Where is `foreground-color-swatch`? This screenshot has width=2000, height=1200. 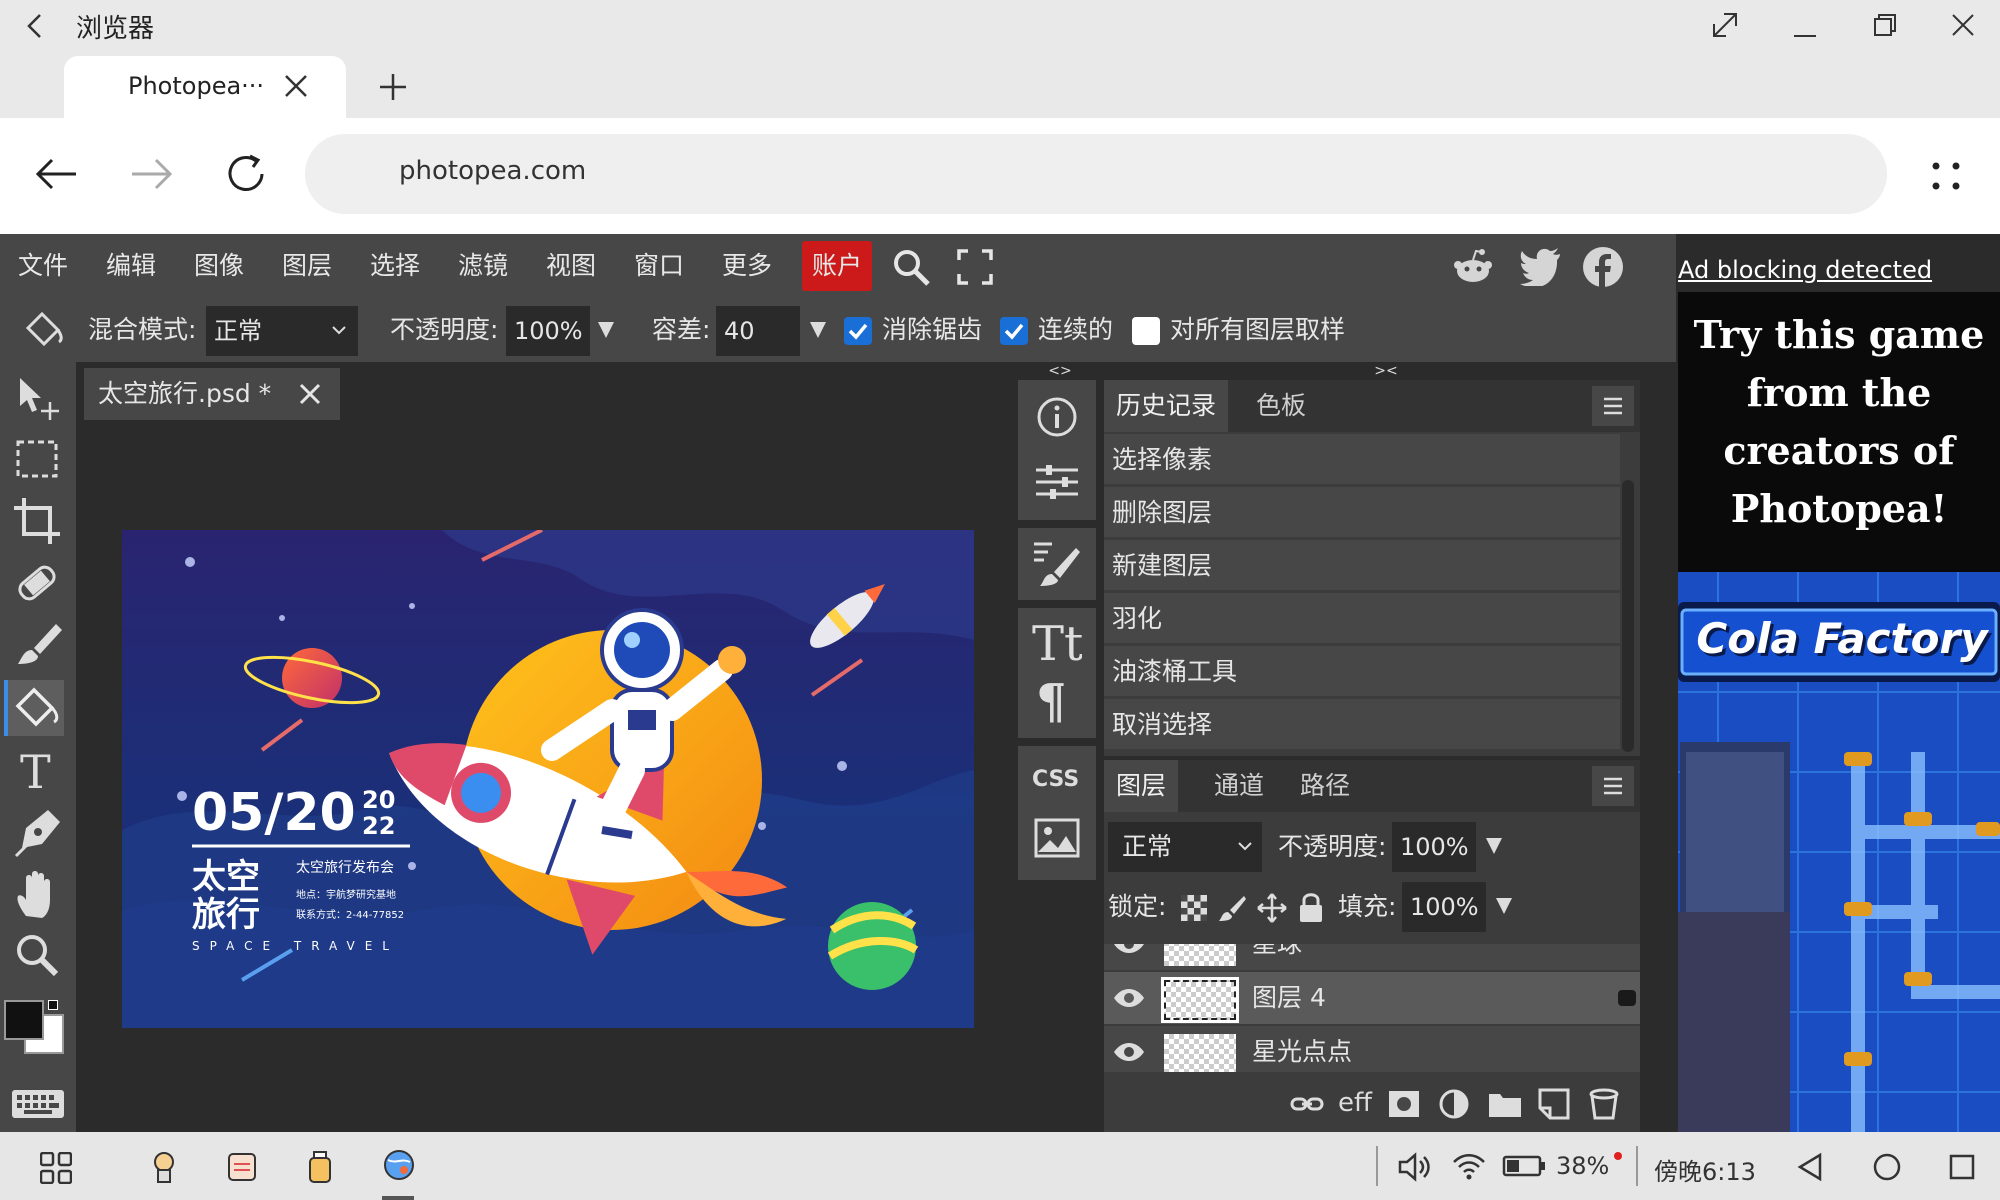
foreground-color-swatch is located at coordinates (24, 1020).